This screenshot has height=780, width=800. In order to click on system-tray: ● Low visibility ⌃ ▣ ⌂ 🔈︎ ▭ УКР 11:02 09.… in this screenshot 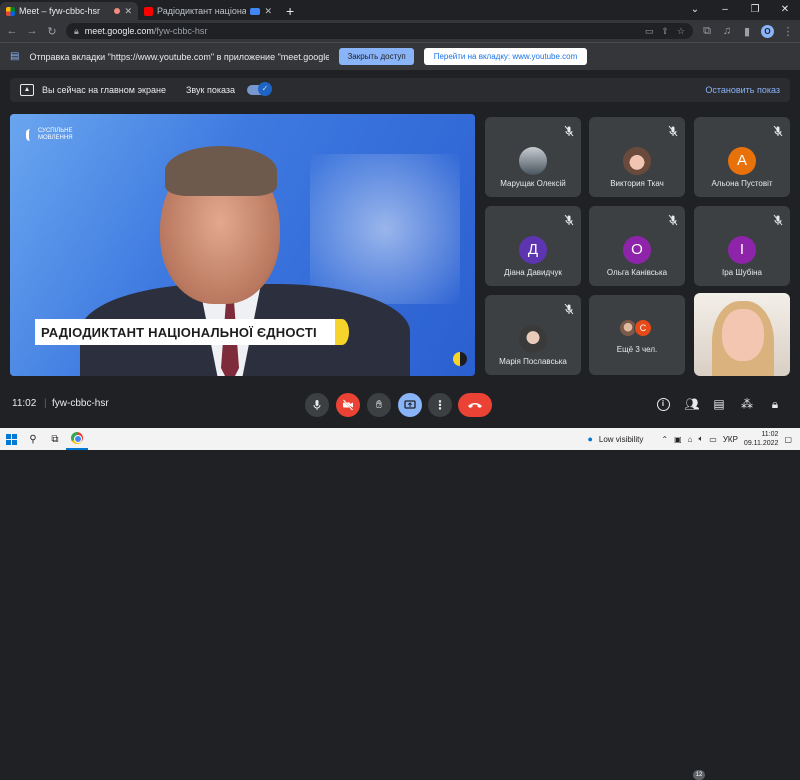, I will do `click(689, 439)`.